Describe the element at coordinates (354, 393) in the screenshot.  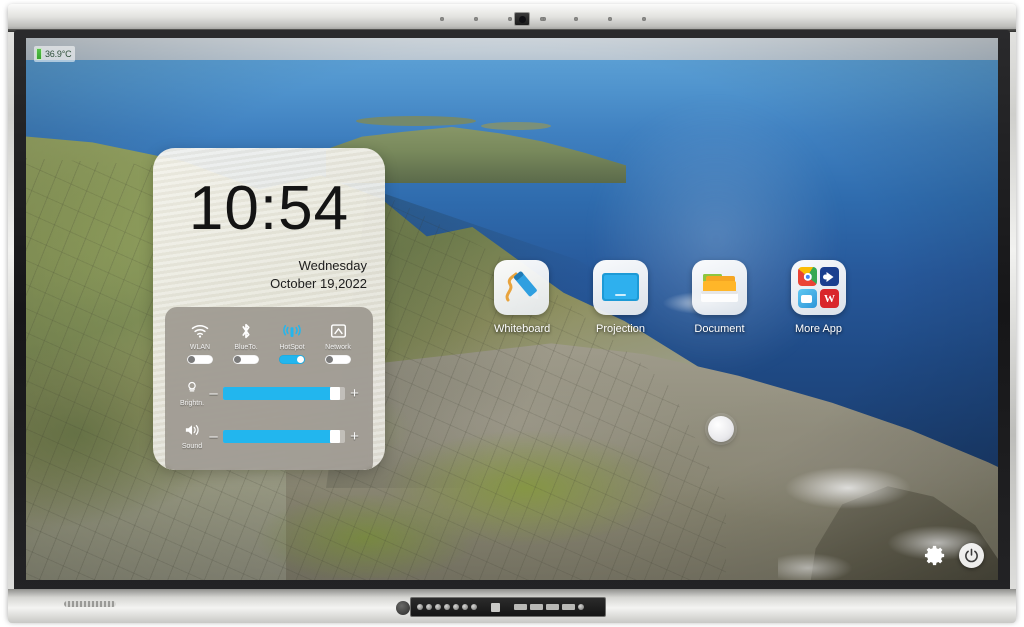
I see `brightness-plus-button: +` at that location.